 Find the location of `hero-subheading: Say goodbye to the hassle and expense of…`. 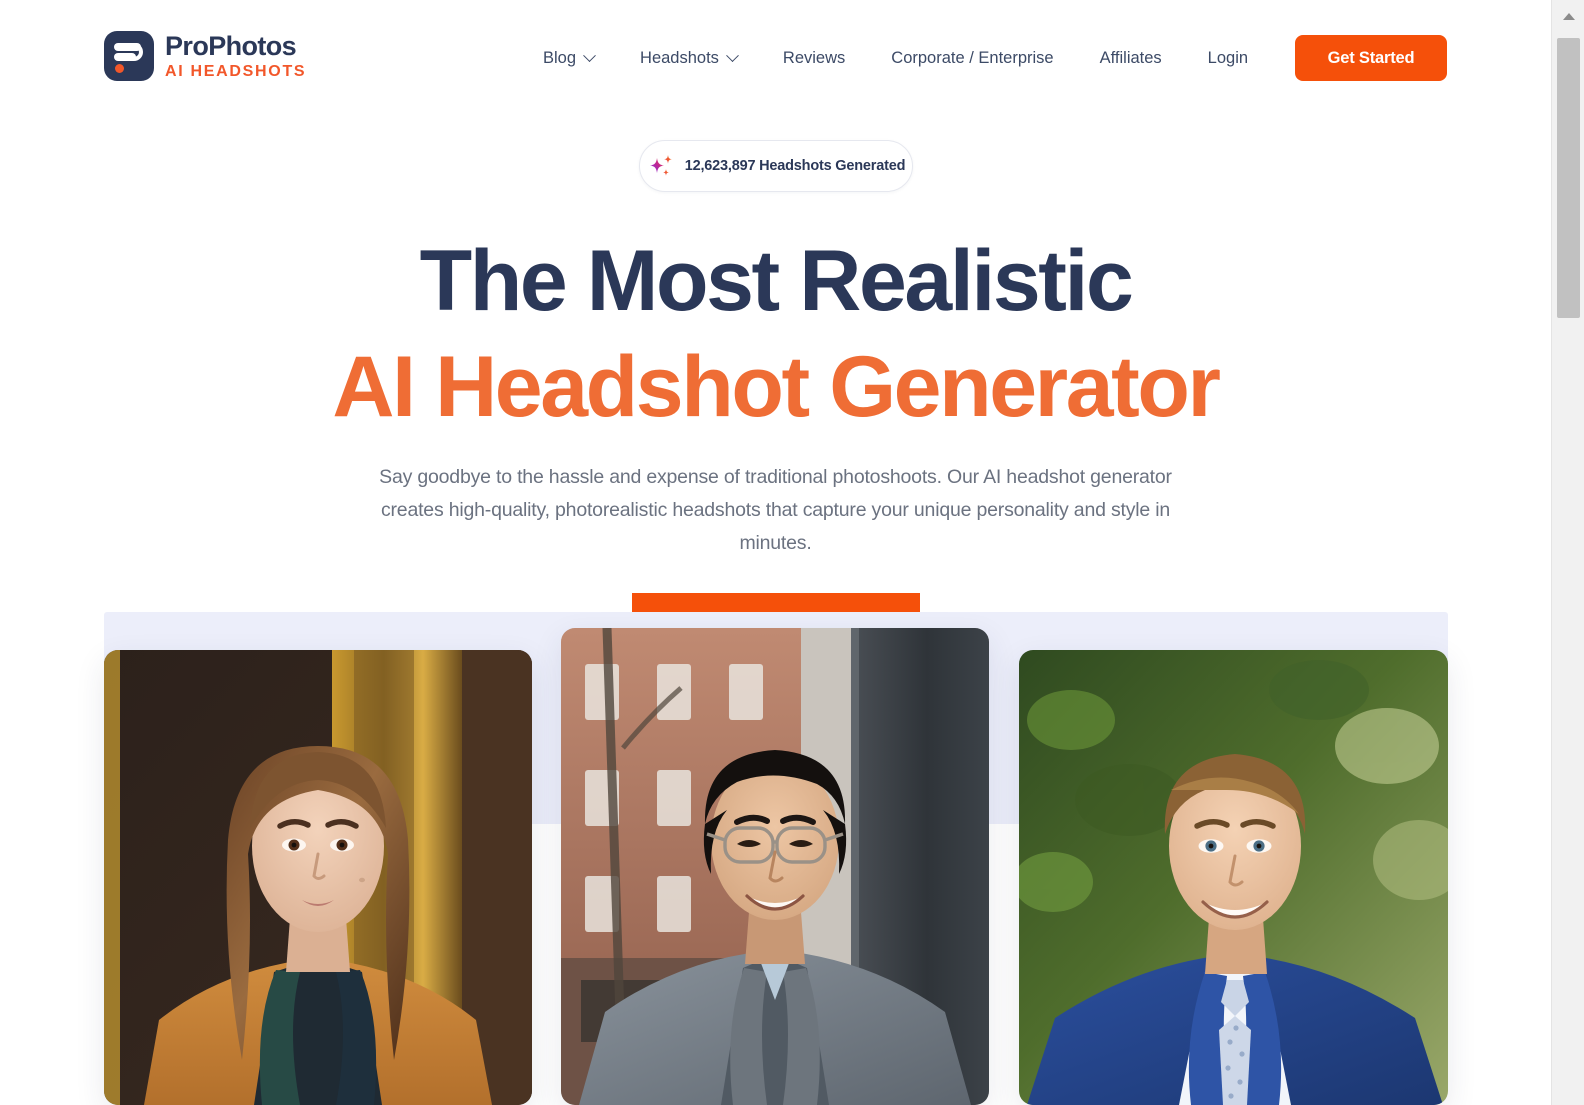

hero-subheading: Say goodbye to the hassle and expense of… is located at coordinates (775, 510).